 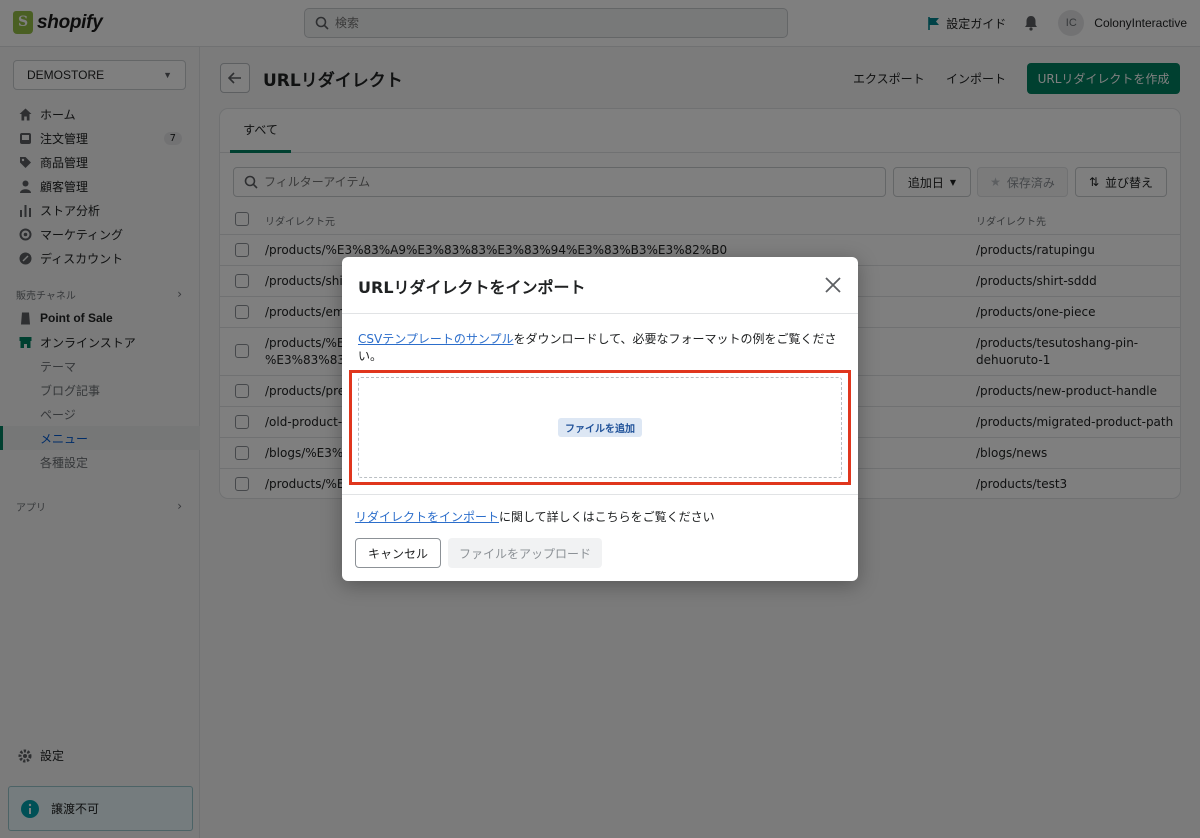 I want to click on modal-divider, so click(x=600, y=494).